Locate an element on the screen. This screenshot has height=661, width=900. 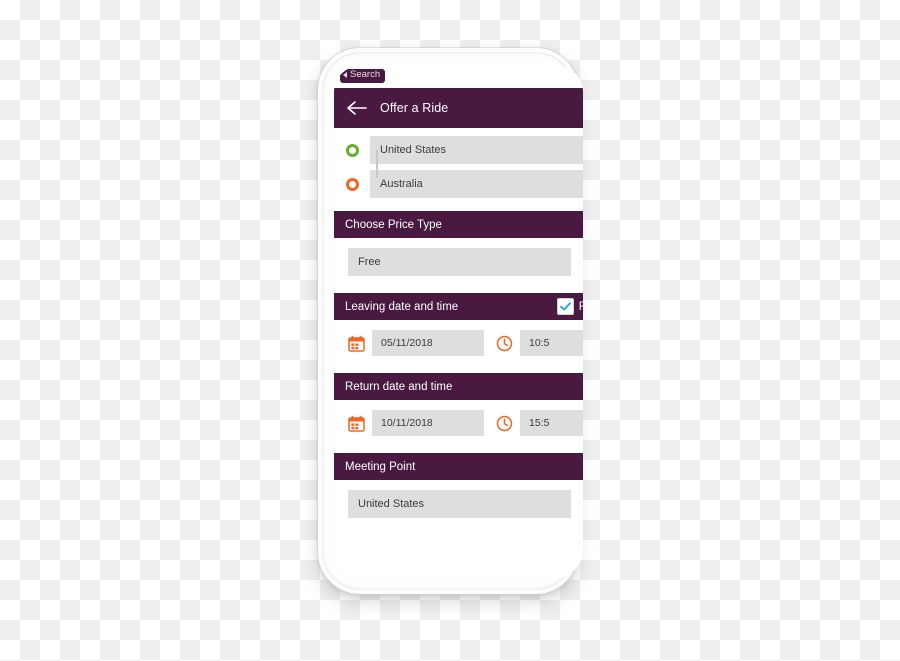
arrow-left-icon is located at coordinates (357, 108).